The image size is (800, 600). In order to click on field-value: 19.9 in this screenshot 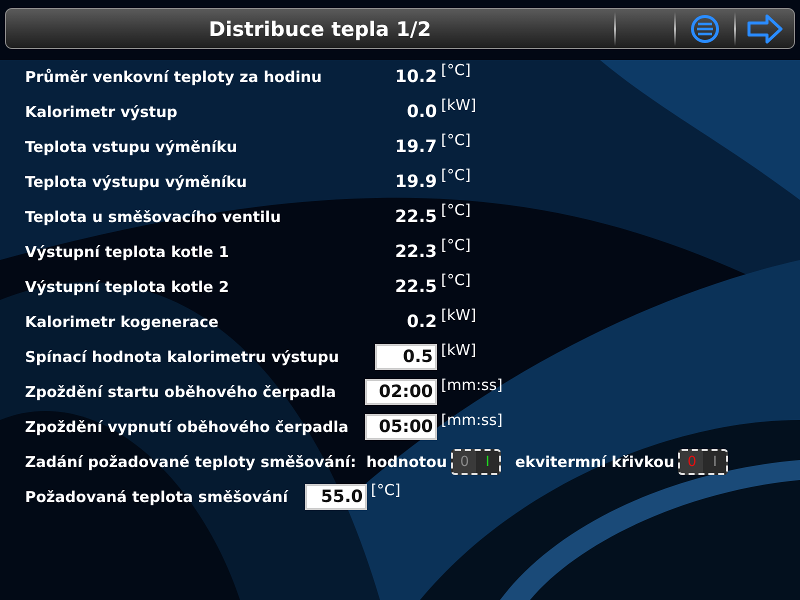, I will do `click(416, 182)`.